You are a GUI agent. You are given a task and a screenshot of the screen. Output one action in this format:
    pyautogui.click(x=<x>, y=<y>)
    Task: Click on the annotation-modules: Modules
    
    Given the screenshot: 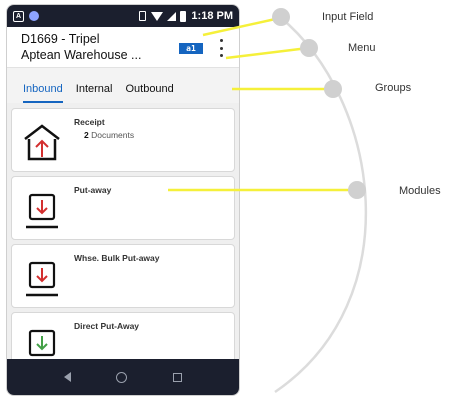 What is the action you would take?
    pyautogui.click(x=420, y=191)
    